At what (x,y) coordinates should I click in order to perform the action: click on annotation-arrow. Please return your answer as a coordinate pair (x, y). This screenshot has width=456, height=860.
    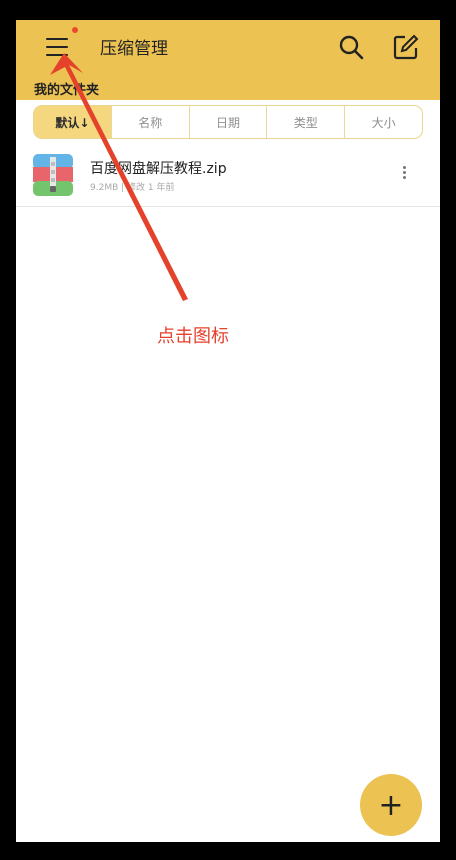
    Looking at the image, I should click on (119, 177).